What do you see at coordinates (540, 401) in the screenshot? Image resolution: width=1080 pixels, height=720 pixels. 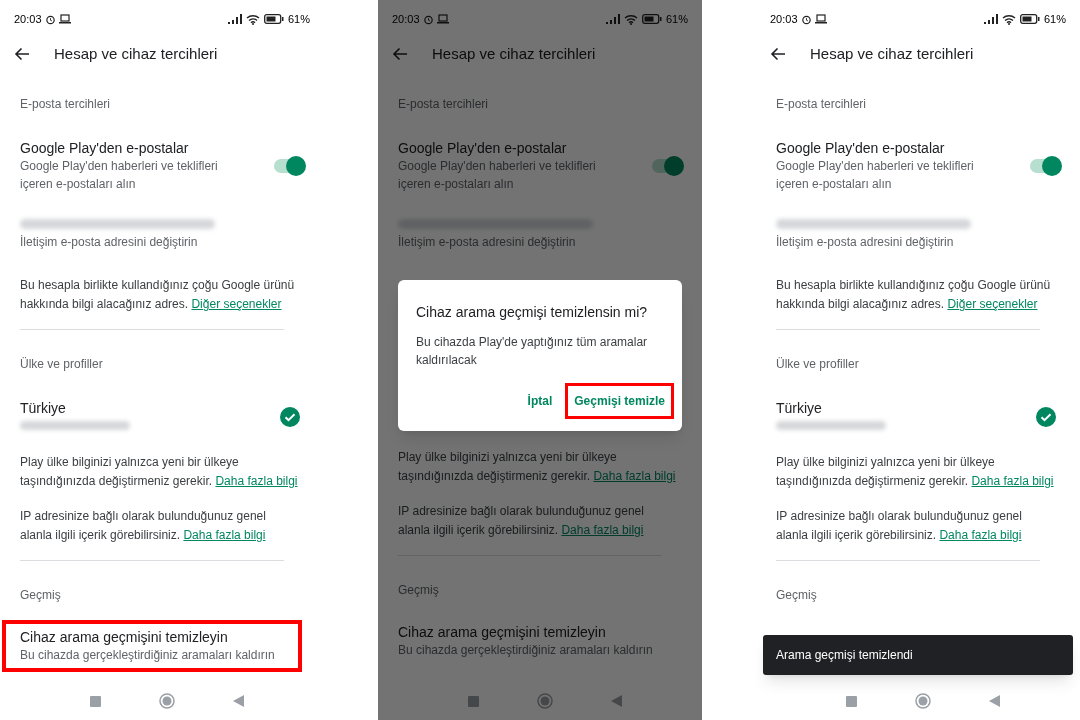 I see `dialog-button: İptal` at bounding box center [540, 401].